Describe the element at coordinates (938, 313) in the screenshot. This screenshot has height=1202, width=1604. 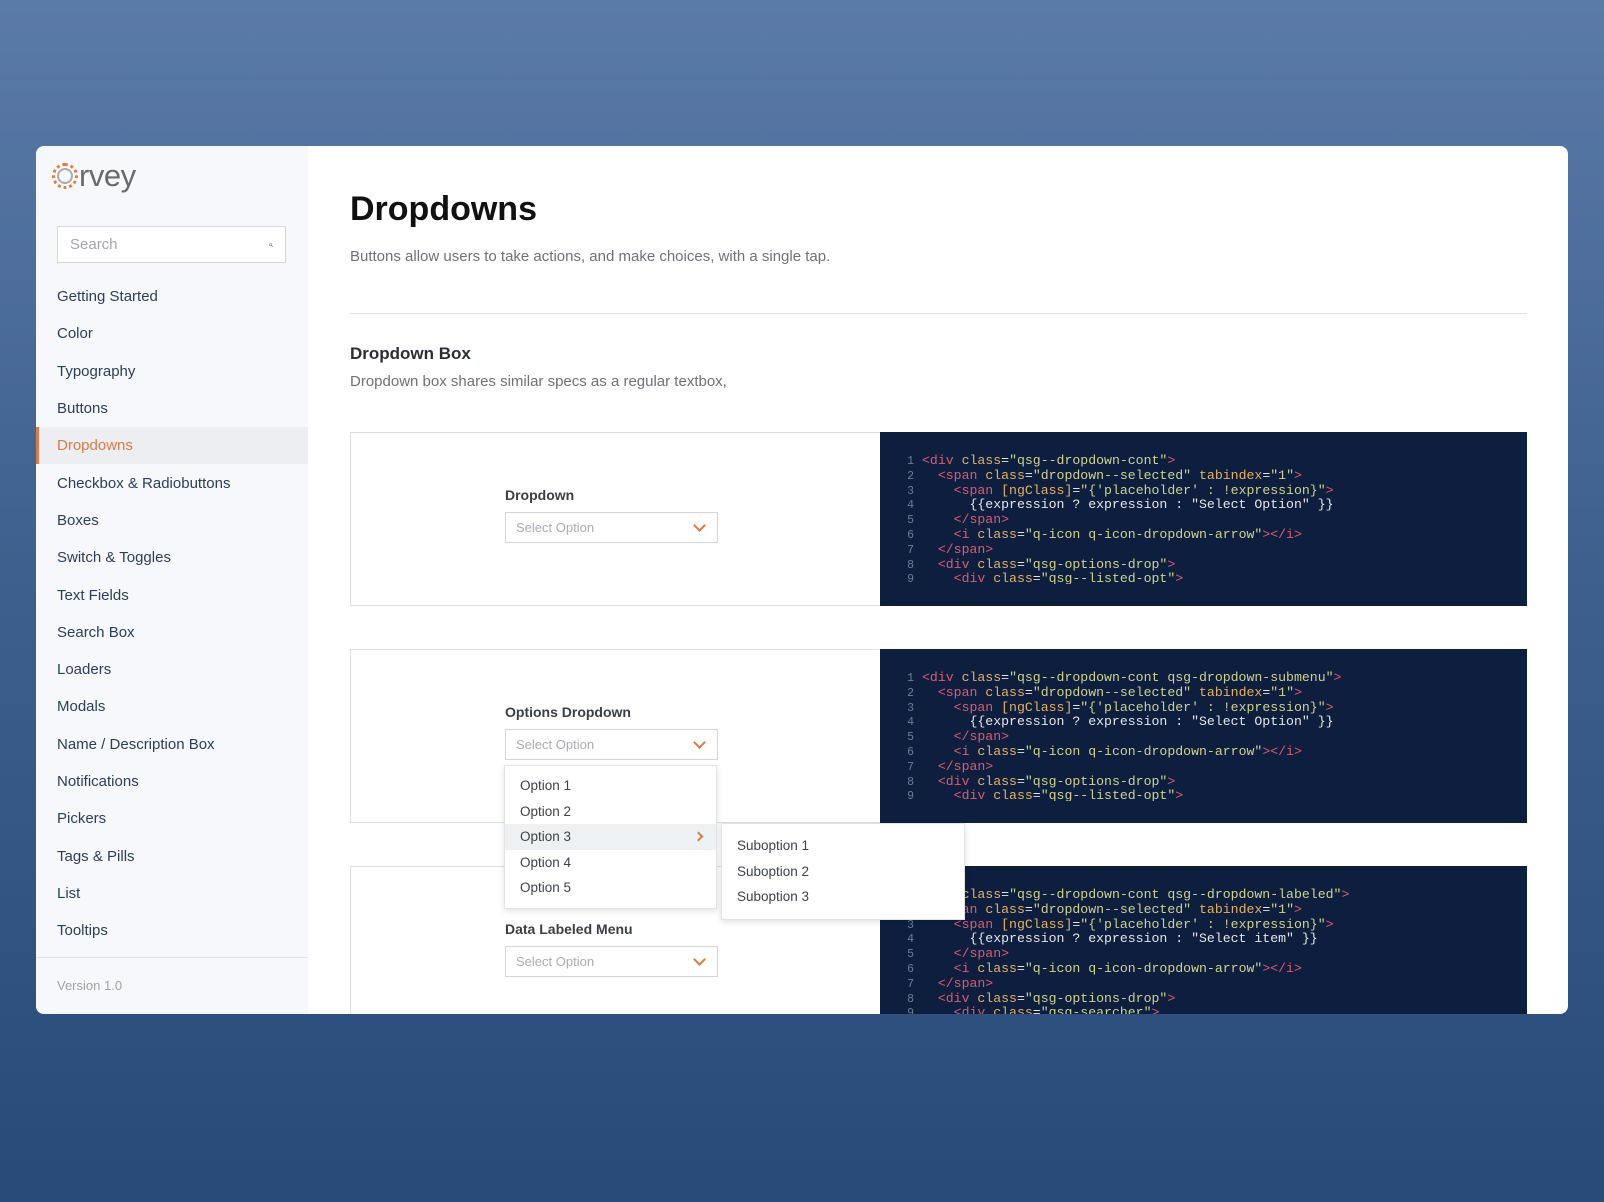
I see `divider` at that location.